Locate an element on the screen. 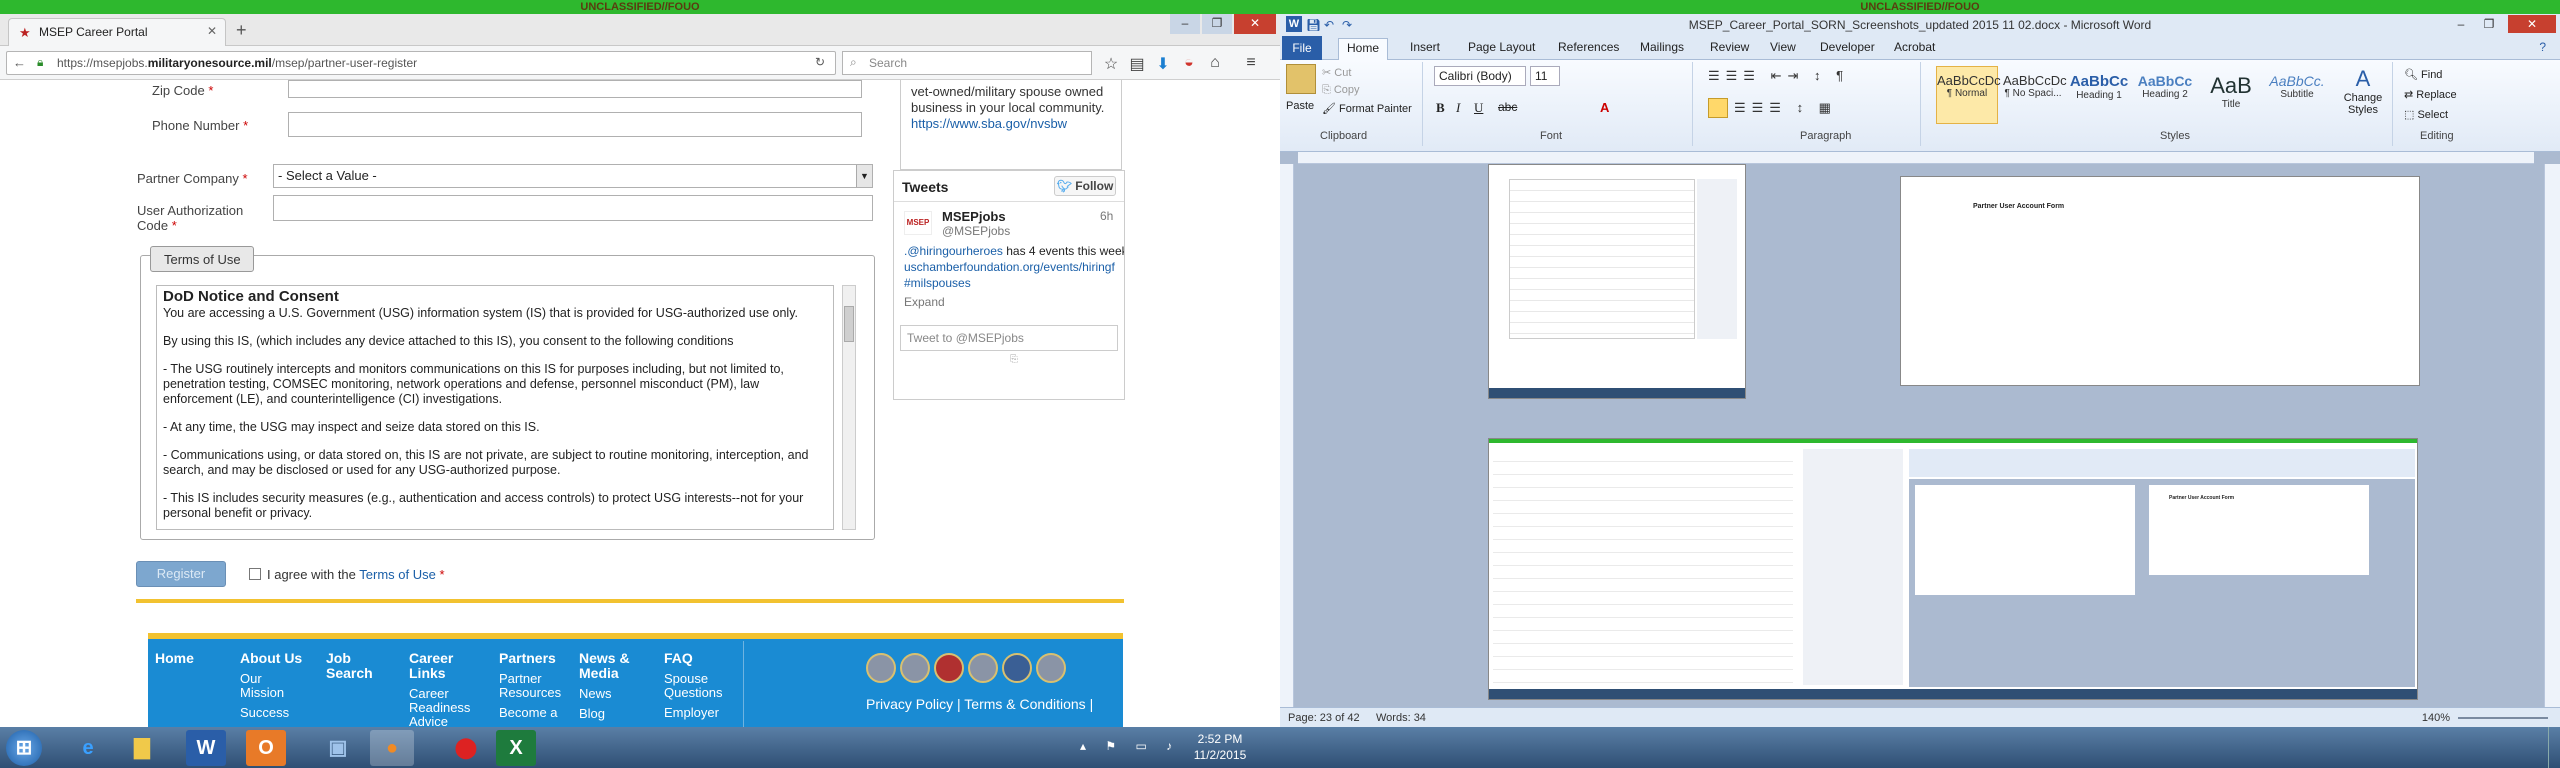 This screenshot has width=2560, height=768. font-name-field: Calibri (Body) is located at coordinates (1480, 76).